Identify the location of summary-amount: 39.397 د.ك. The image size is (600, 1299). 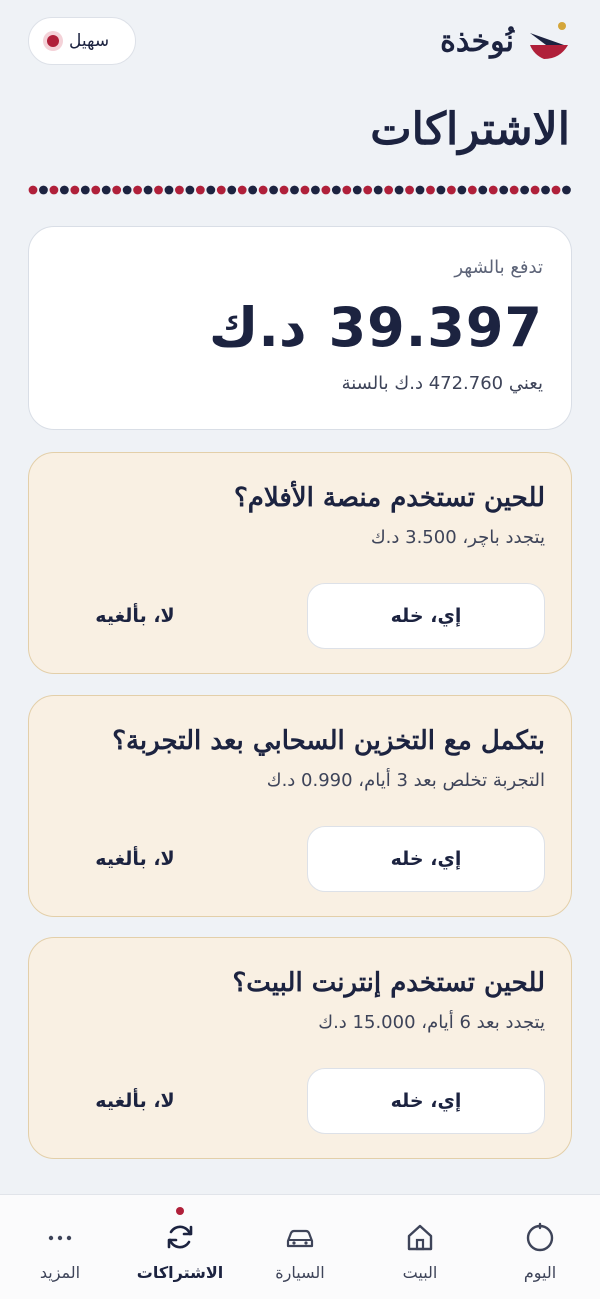
(300, 327).